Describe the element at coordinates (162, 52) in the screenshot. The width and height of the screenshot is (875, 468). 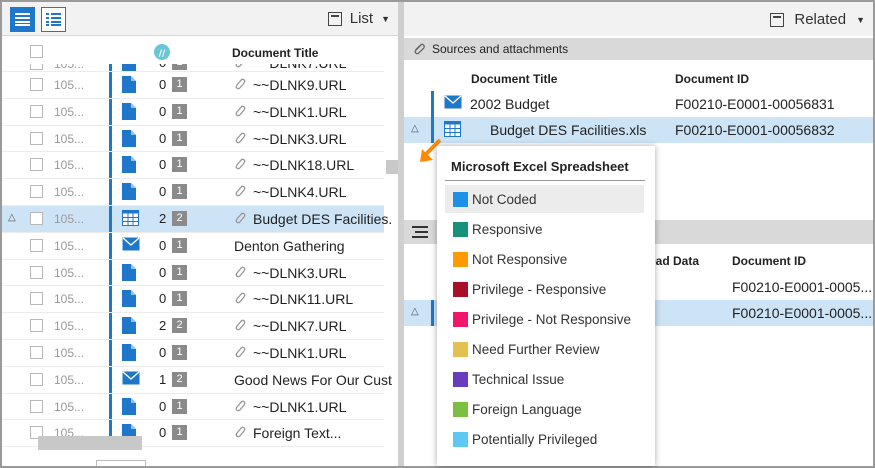
I see `thread-icon: //` at that location.